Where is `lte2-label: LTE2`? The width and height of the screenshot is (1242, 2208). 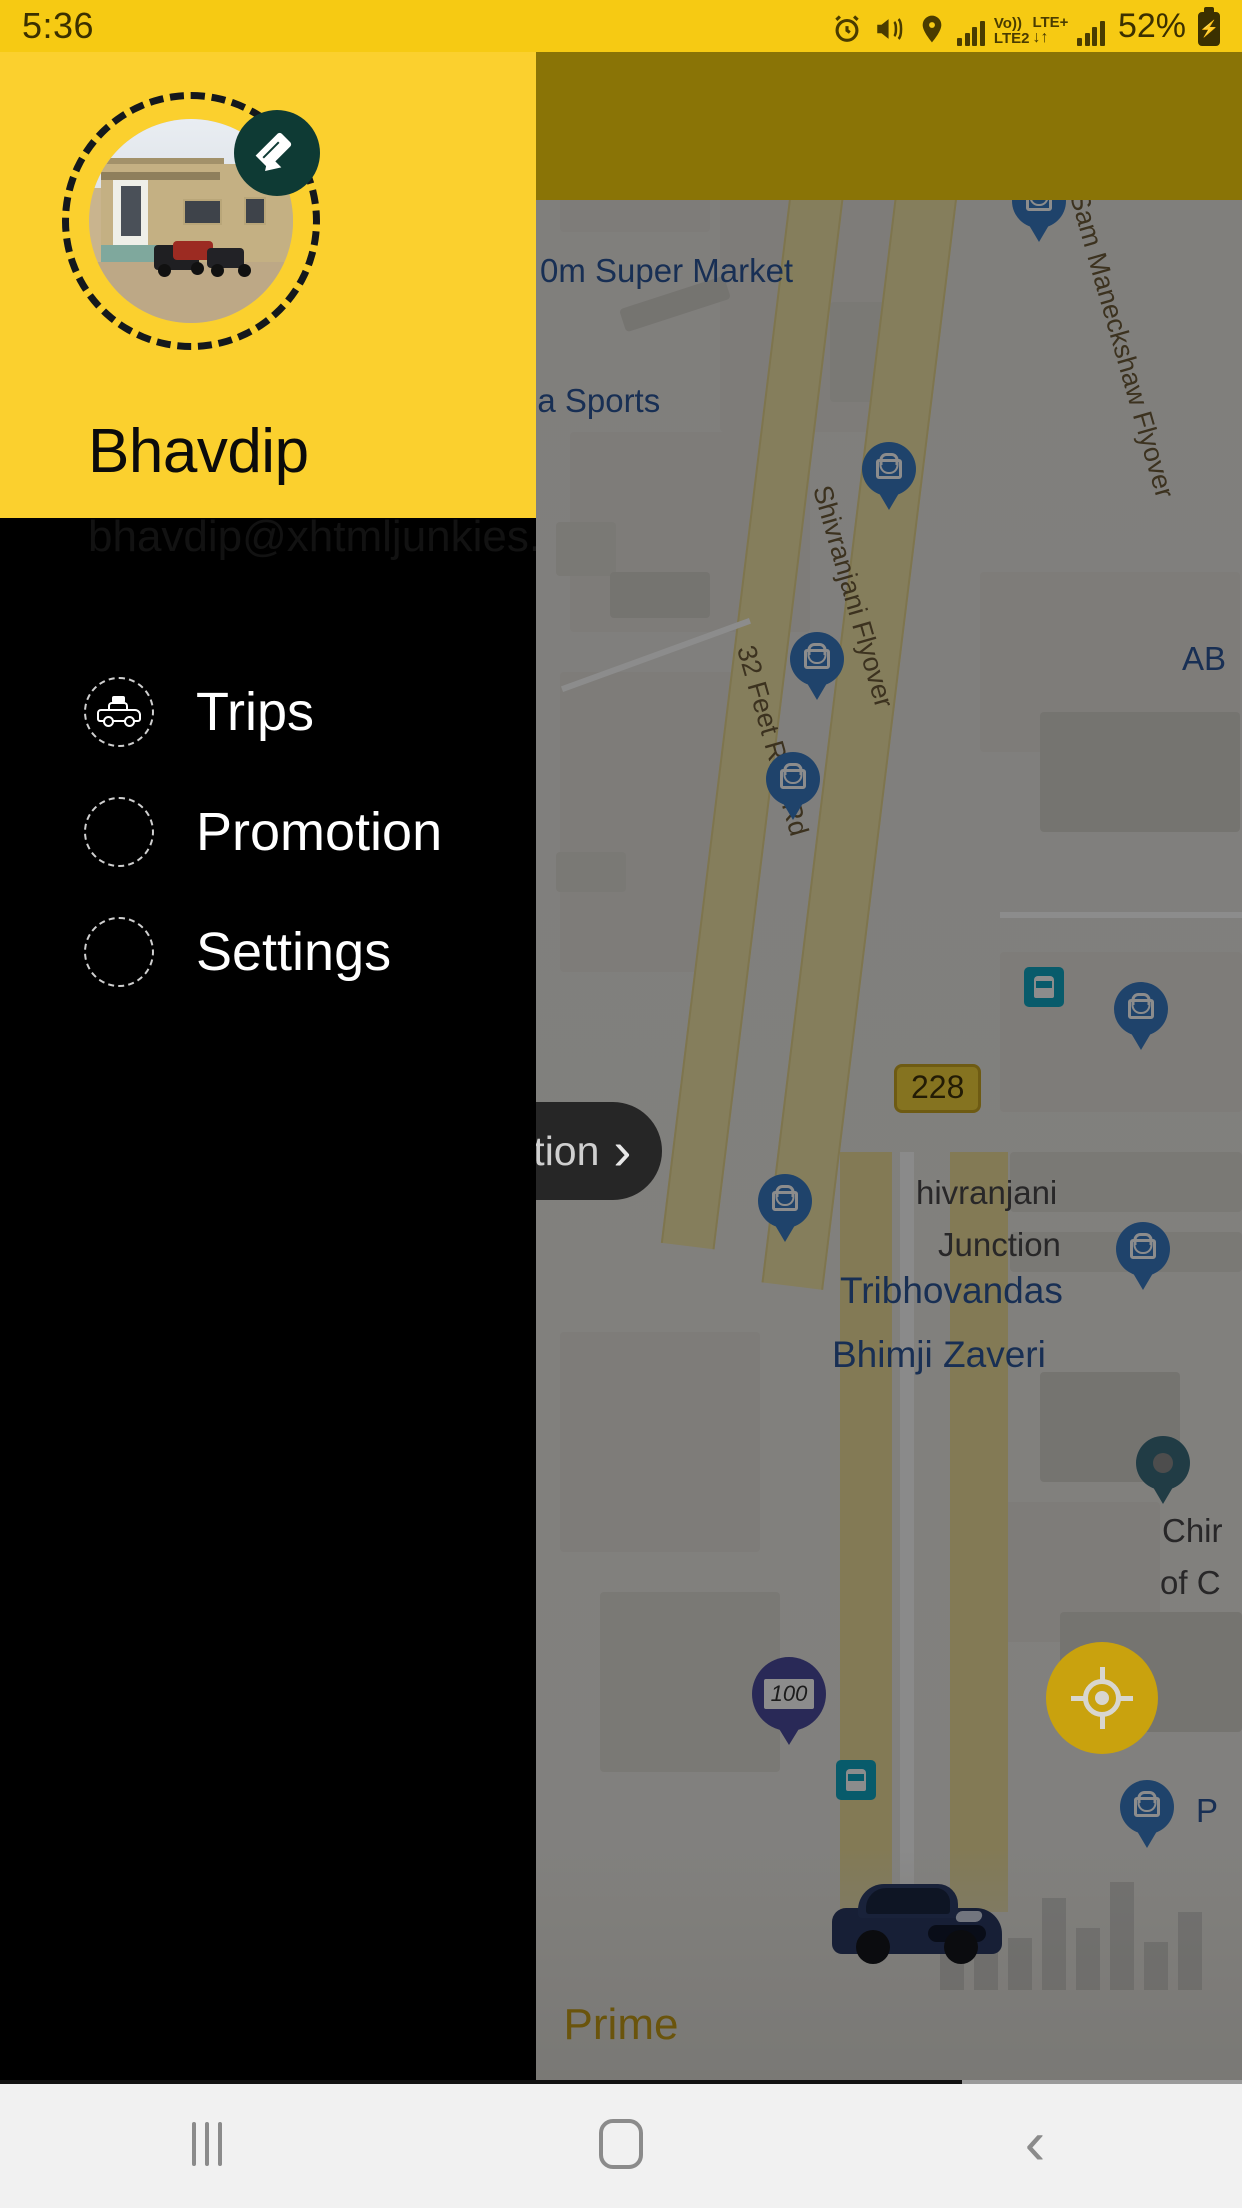
lte2-label: LTE2 is located at coordinates (1011, 38).